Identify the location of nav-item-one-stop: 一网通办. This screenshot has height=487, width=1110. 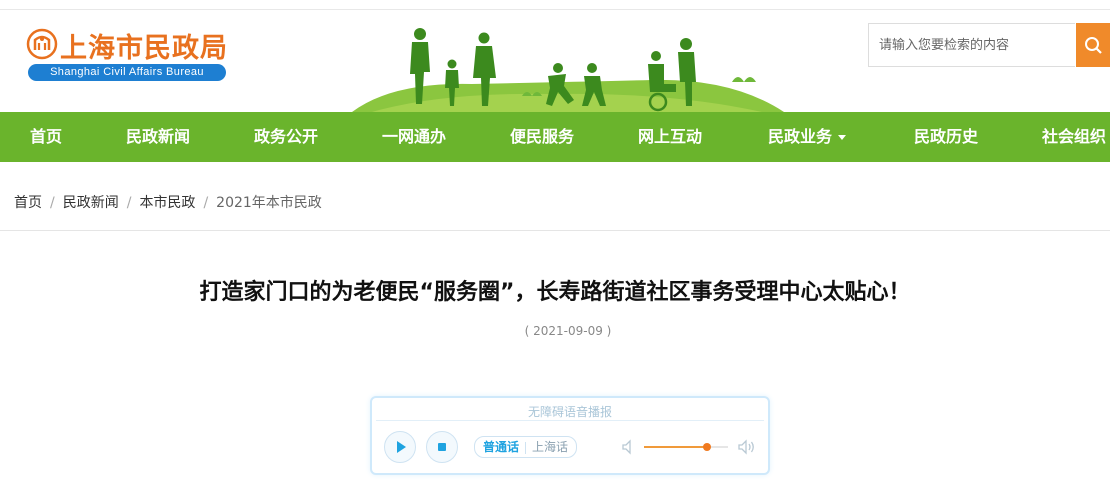
(414, 137).